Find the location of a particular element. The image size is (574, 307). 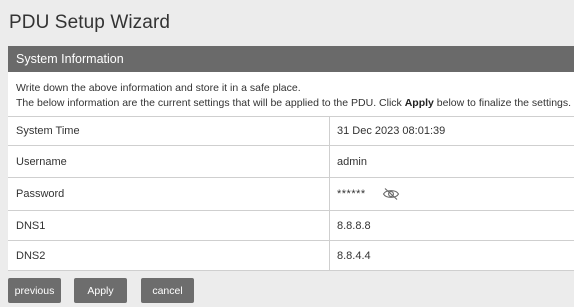

page-title: PDU Setup Wizard is located at coordinates (90, 22).